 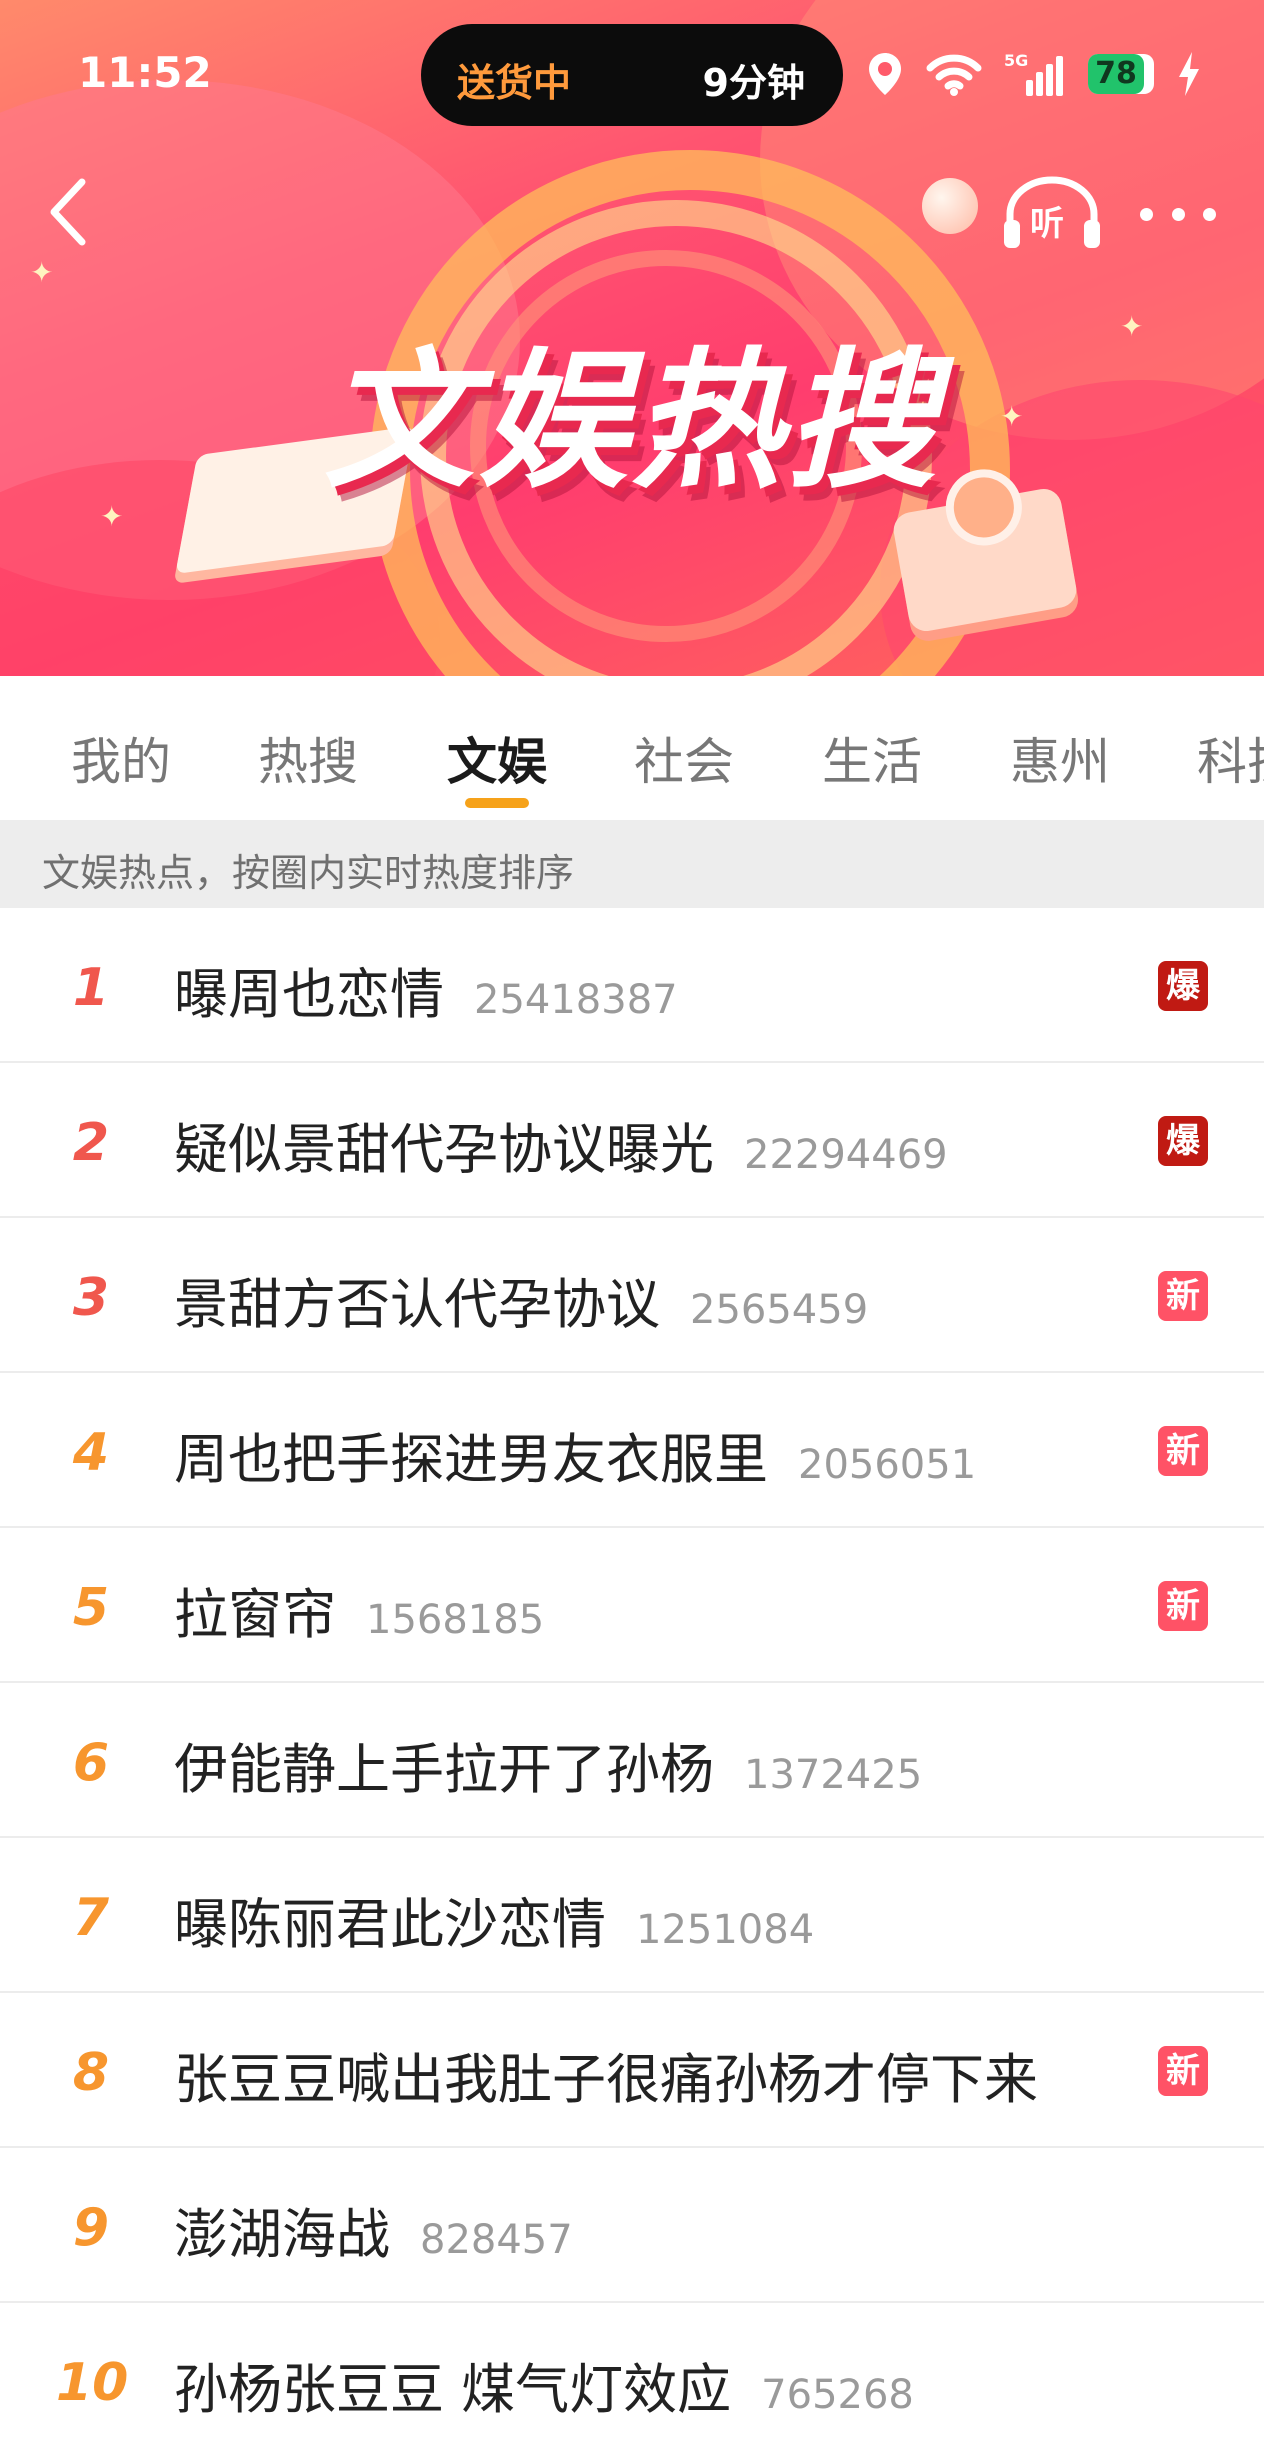 What do you see at coordinates (684, 758) in the screenshot?
I see `tab-society: 社会` at bounding box center [684, 758].